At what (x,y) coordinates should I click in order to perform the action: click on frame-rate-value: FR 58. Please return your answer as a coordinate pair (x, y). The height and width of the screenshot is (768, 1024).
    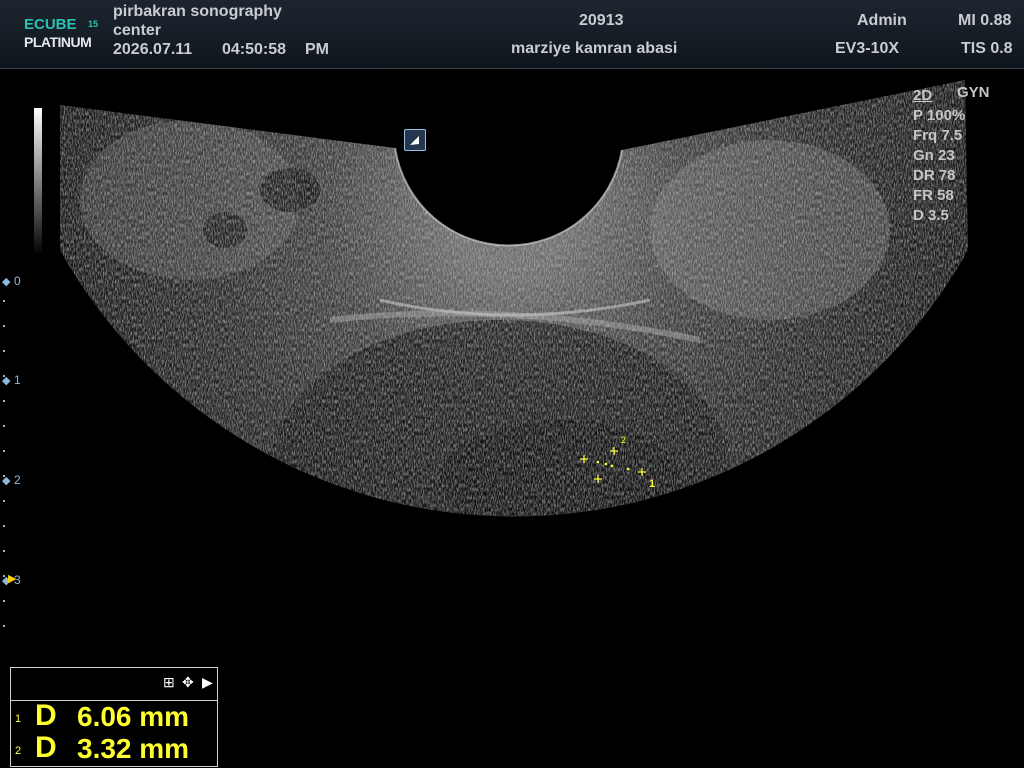
    Looking at the image, I should click on (933, 195).